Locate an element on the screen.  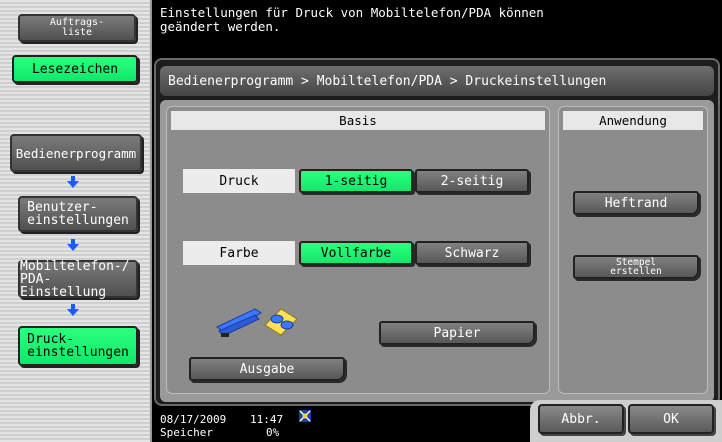
network-icon is located at coordinates (305, 417).